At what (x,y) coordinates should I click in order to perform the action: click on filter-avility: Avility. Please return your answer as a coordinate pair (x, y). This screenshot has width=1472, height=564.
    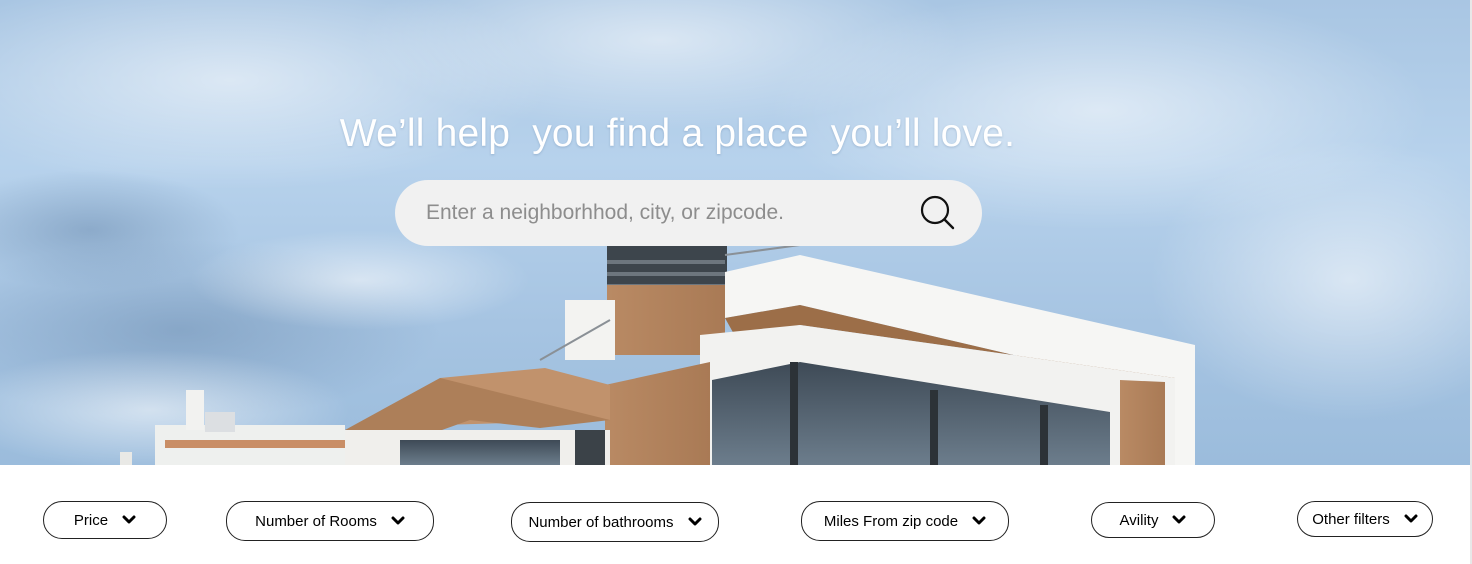
    Looking at the image, I should click on (1153, 520).